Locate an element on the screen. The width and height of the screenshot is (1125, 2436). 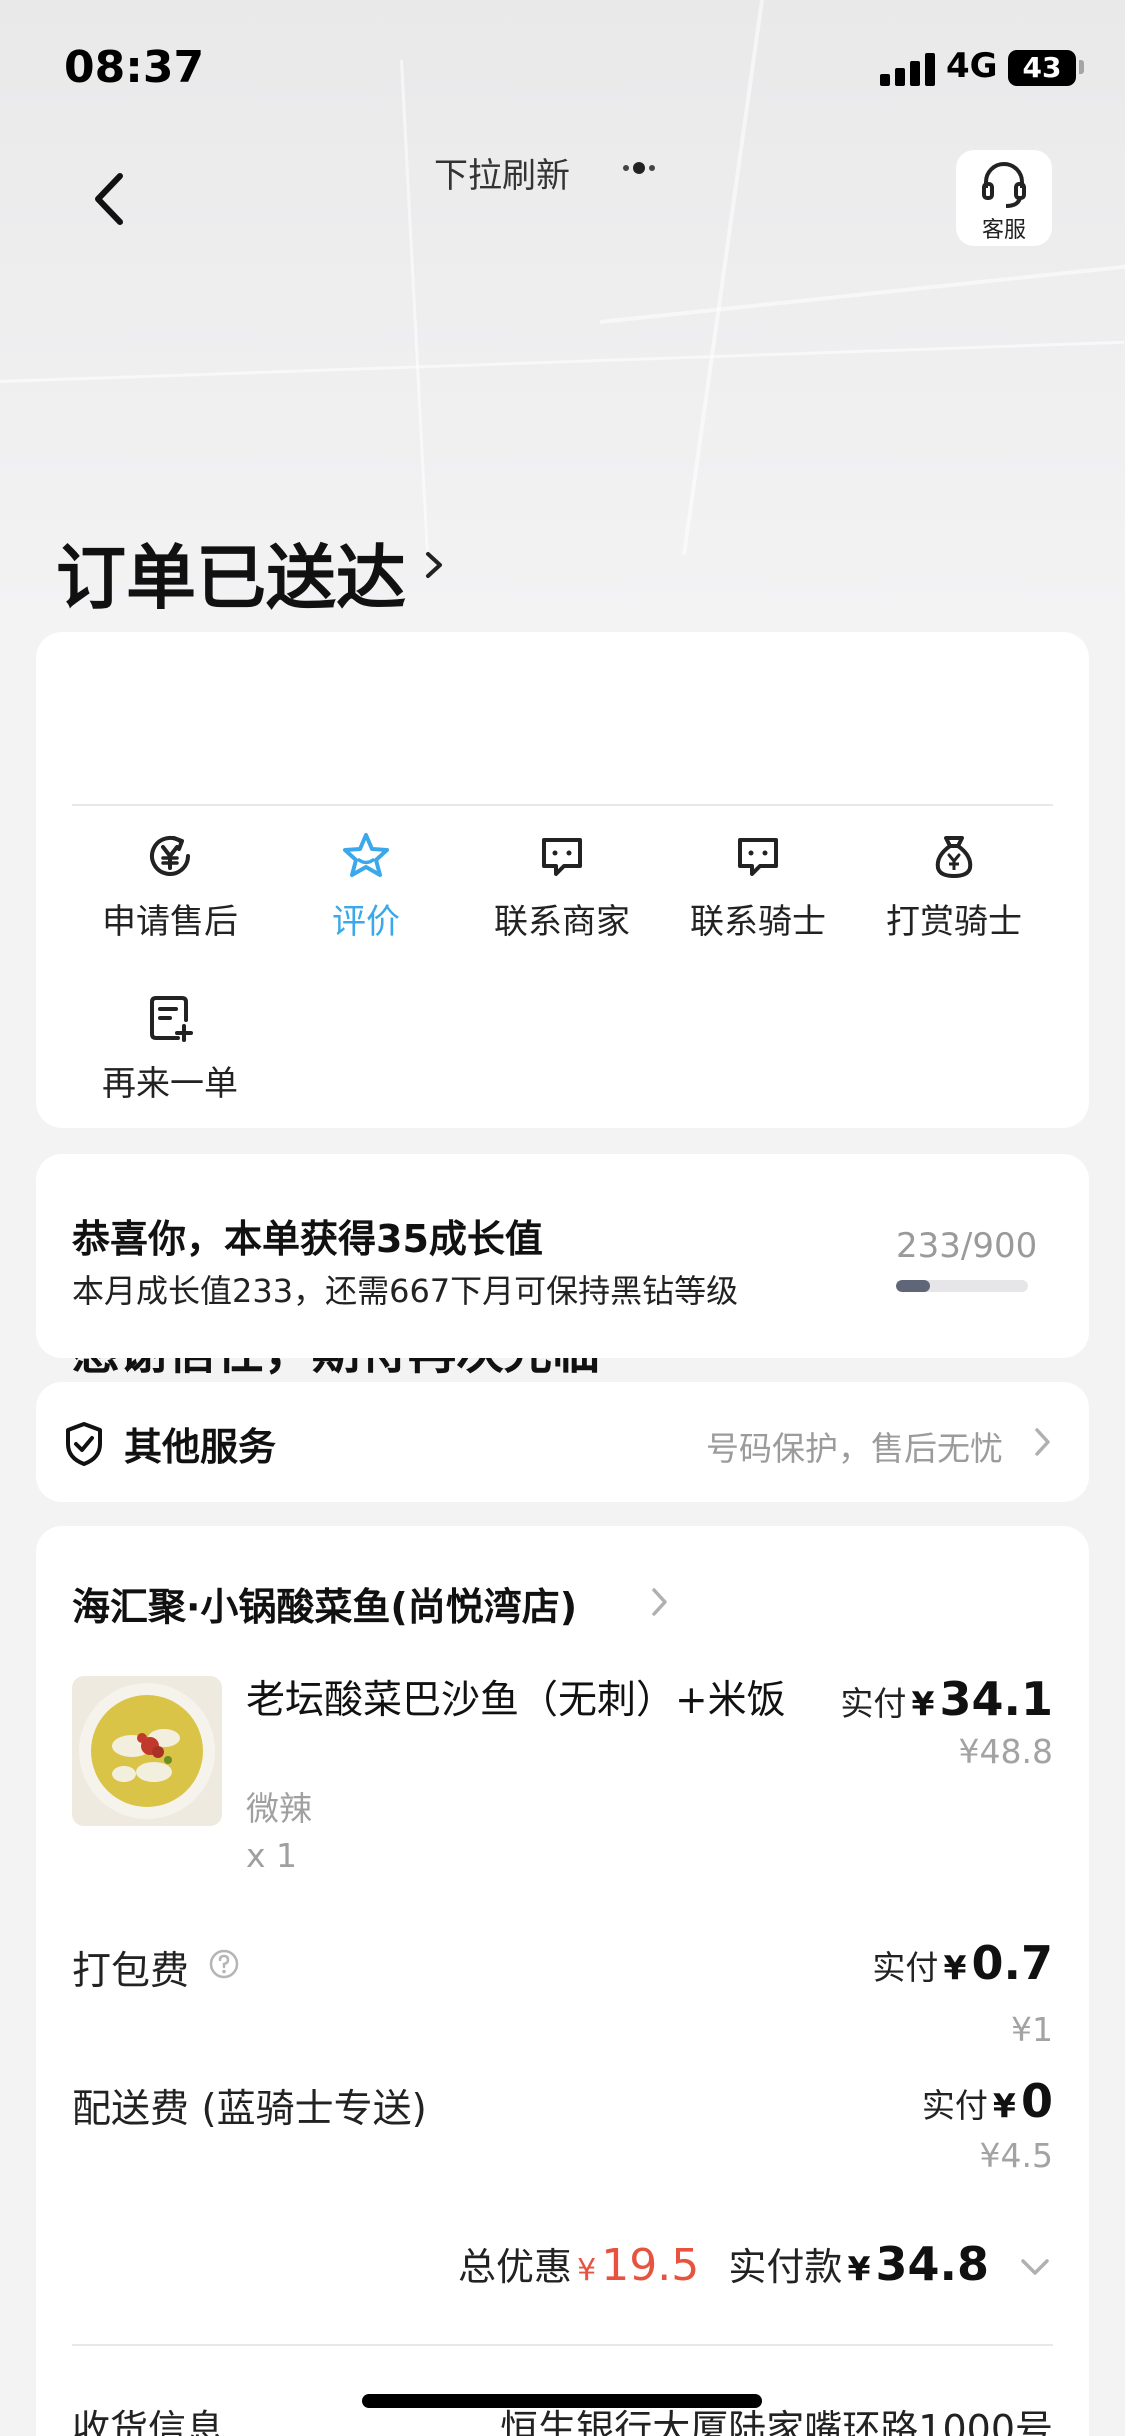
customer-service-label: 客服 is located at coordinates (1003, 230).